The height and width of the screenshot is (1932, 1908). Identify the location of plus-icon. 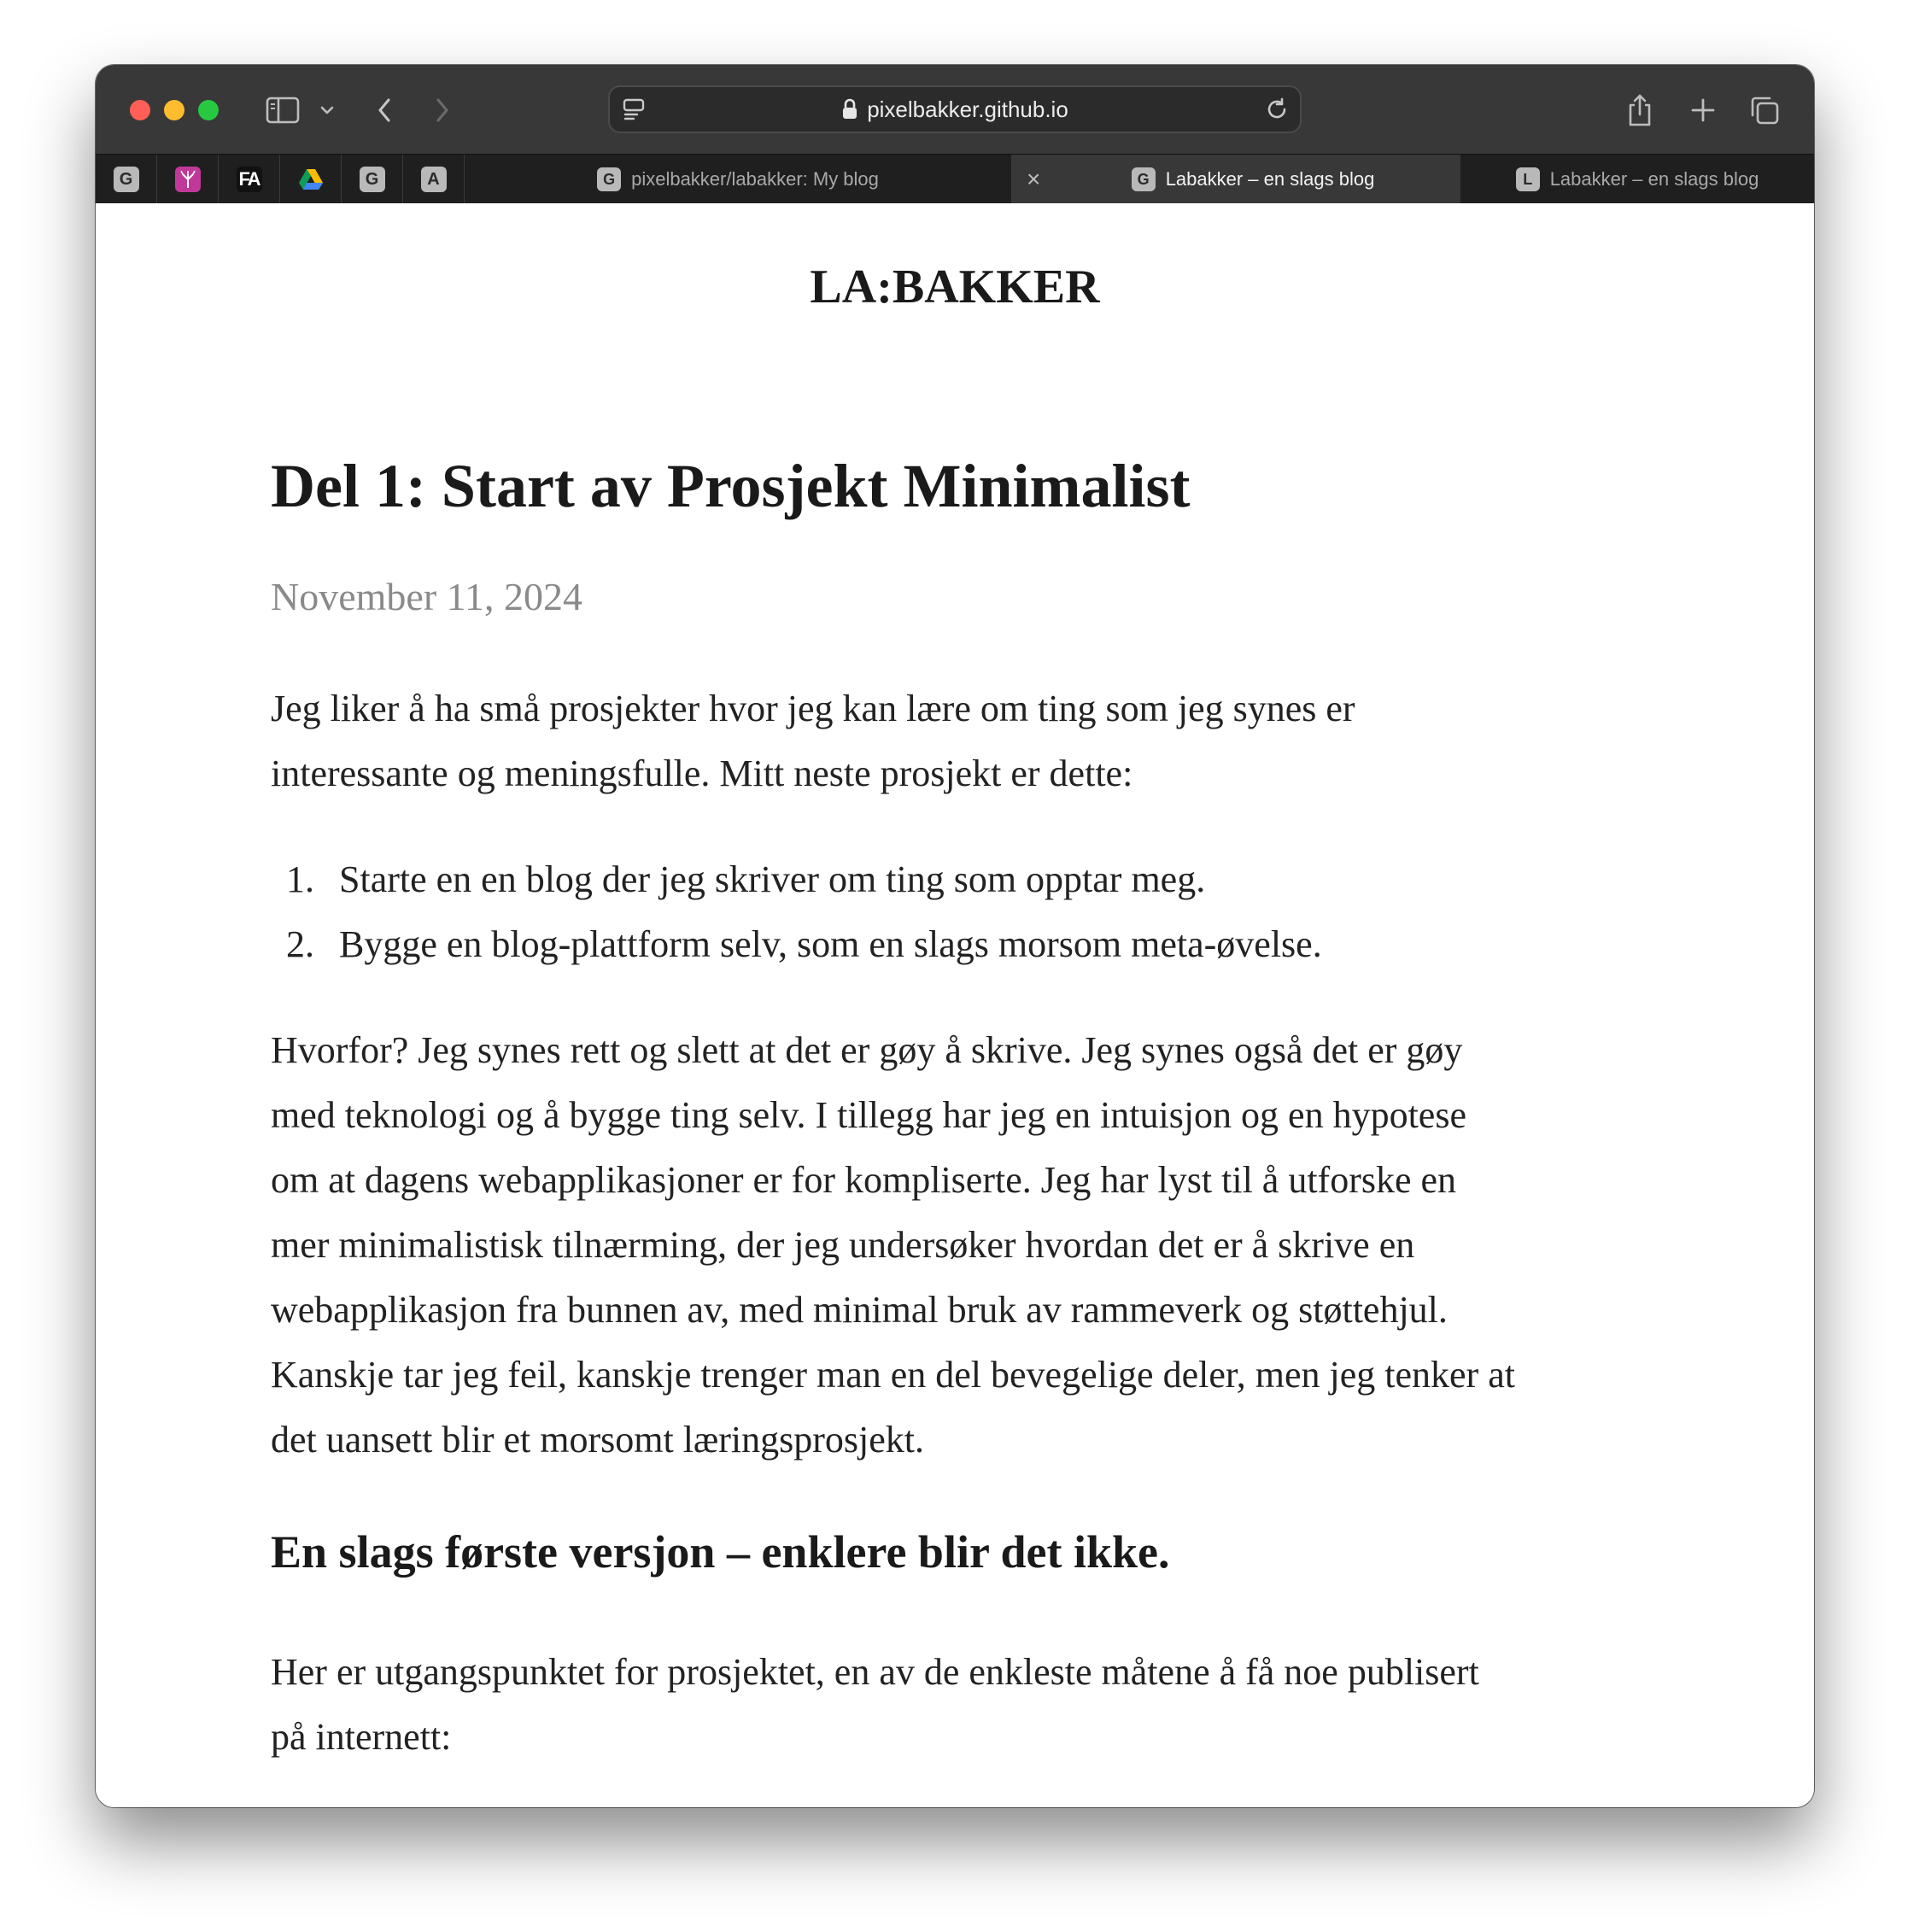
(1703, 110).